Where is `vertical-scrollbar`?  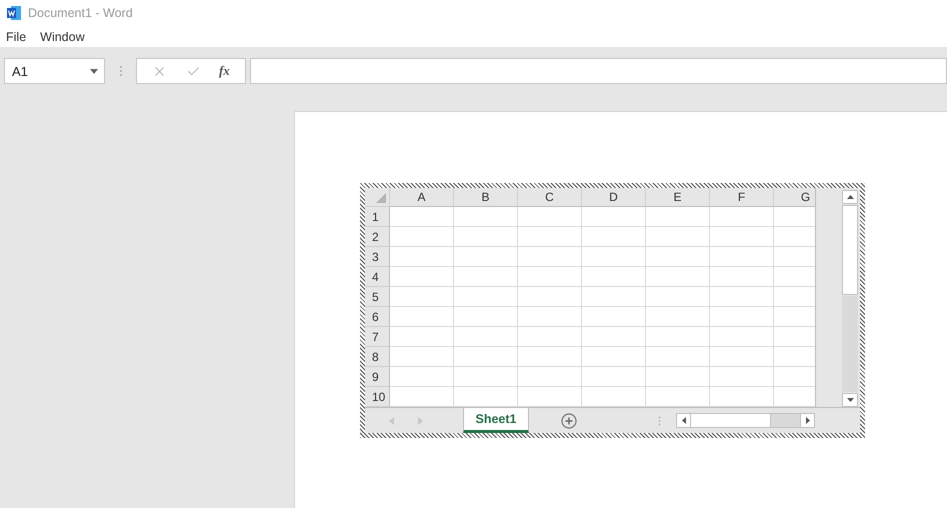 vertical-scrollbar is located at coordinates (850, 297).